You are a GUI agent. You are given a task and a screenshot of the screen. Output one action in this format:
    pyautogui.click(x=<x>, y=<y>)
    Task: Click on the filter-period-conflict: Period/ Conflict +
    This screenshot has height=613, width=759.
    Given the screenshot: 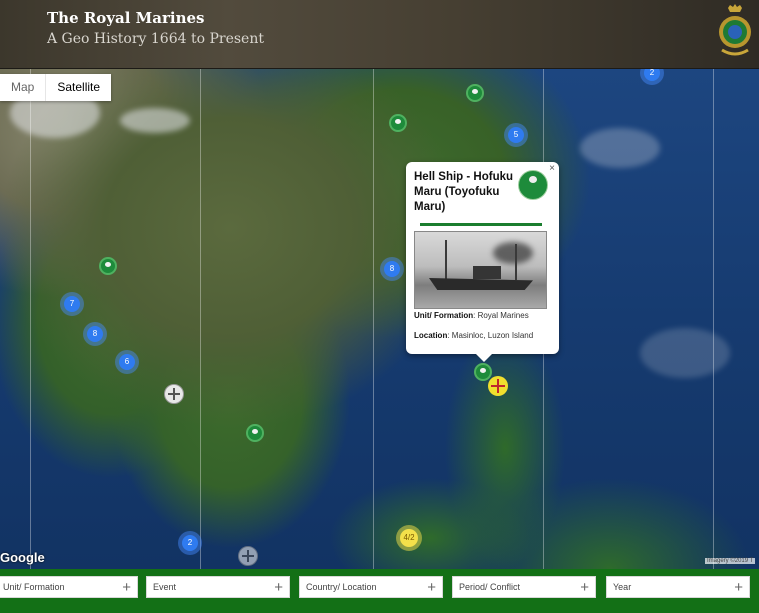 What is the action you would take?
    pyautogui.click(x=524, y=587)
    